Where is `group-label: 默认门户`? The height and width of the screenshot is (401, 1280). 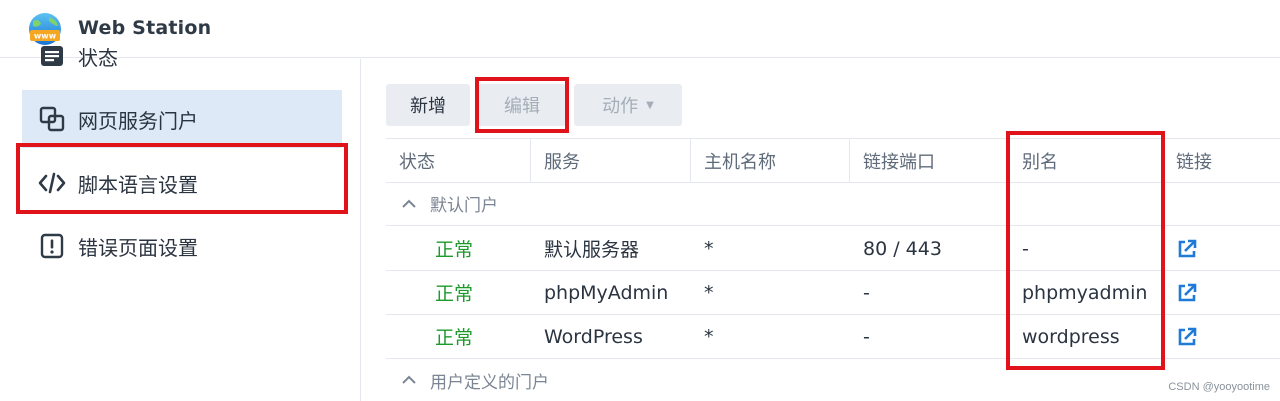 group-label: 默认门户 is located at coordinates (464, 206).